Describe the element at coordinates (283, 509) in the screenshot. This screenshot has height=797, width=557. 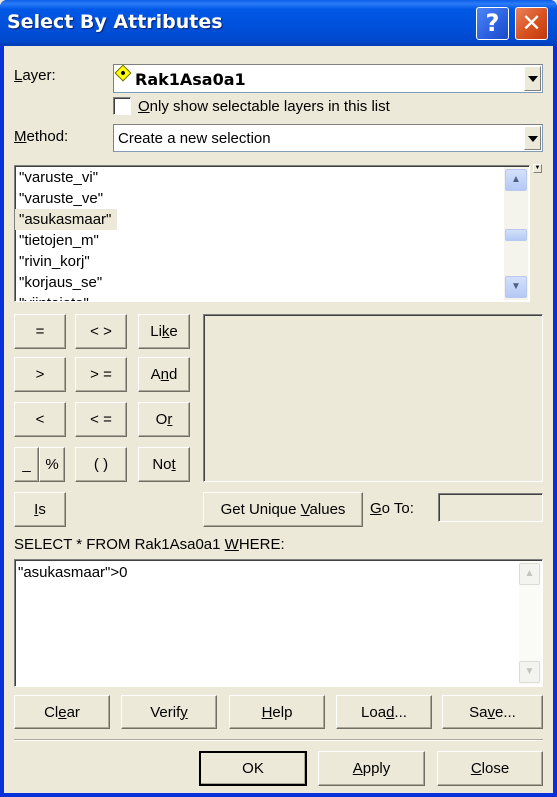
I see `get-unique-values-button: Get Unique Values` at that location.